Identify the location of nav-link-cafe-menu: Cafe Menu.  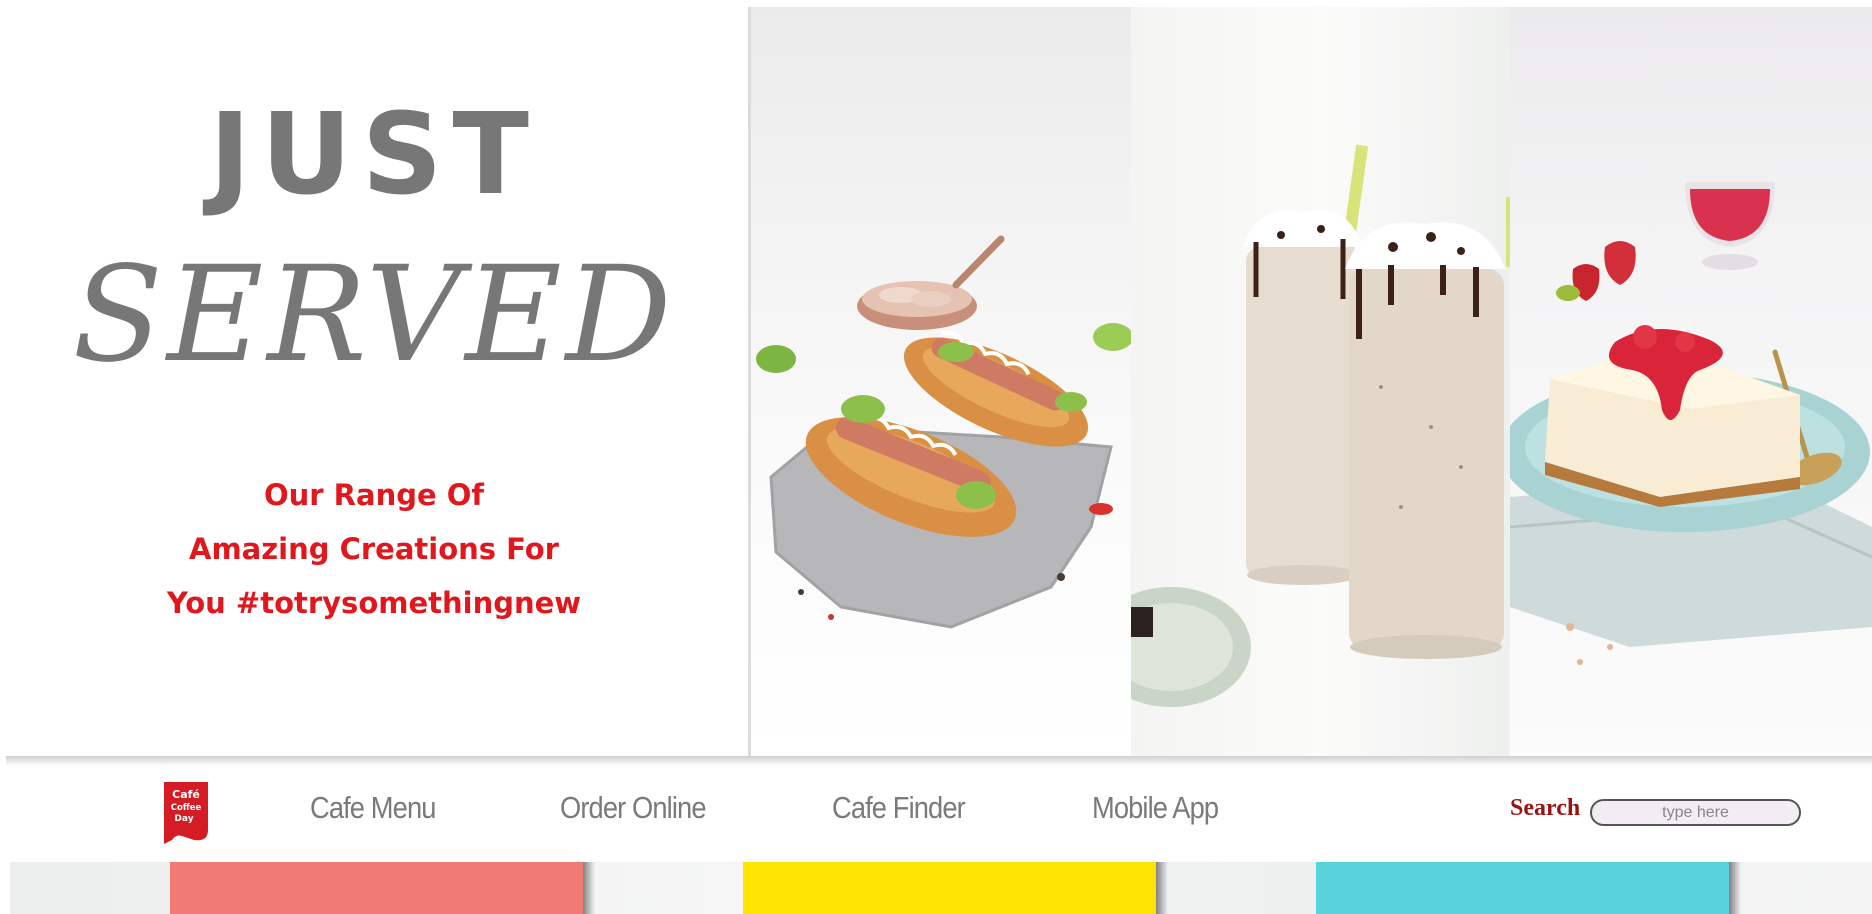
(373, 808).